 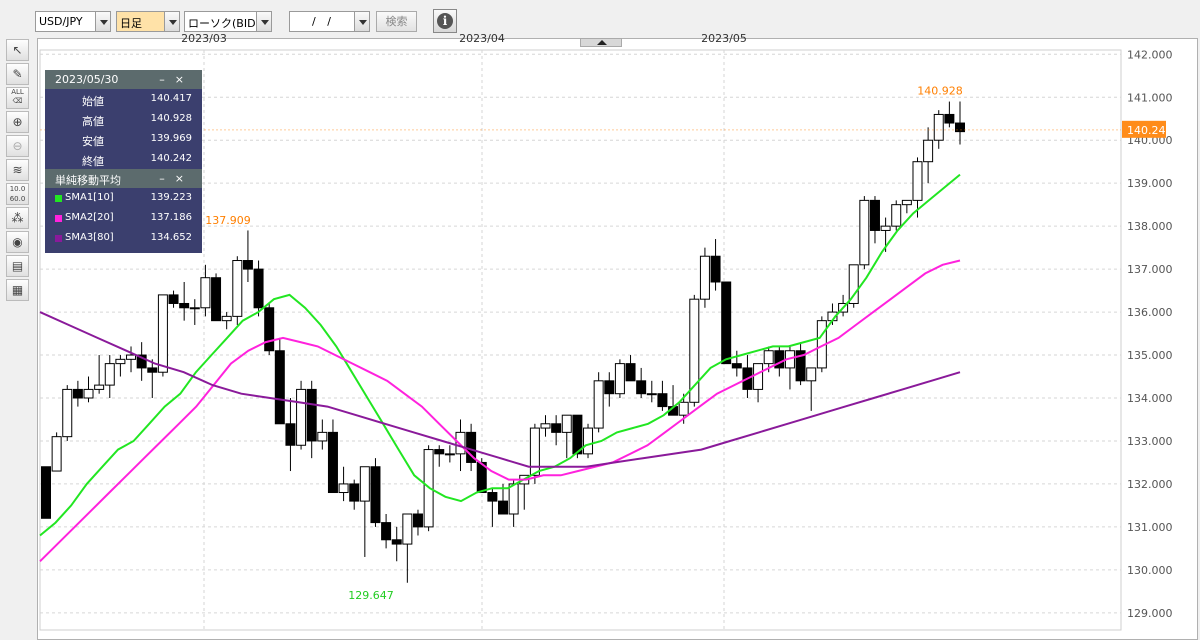 I want to click on x-tick-label: 2023/05, so click(x=724, y=38).